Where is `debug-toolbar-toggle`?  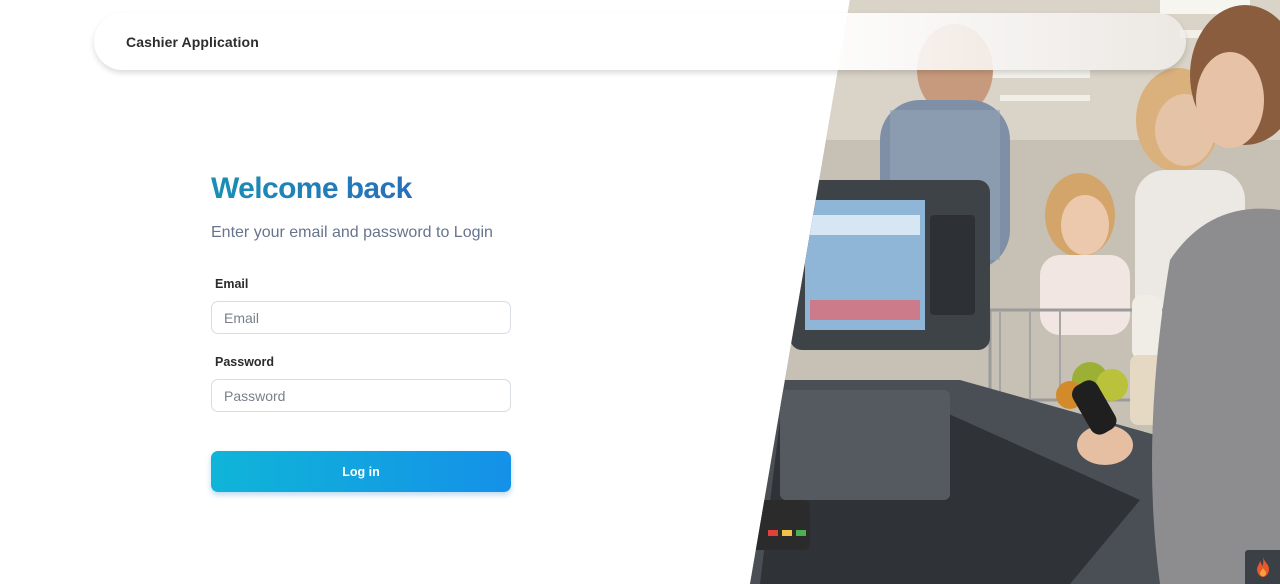
debug-toolbar-toggle is located at coordinates (1262, 567).